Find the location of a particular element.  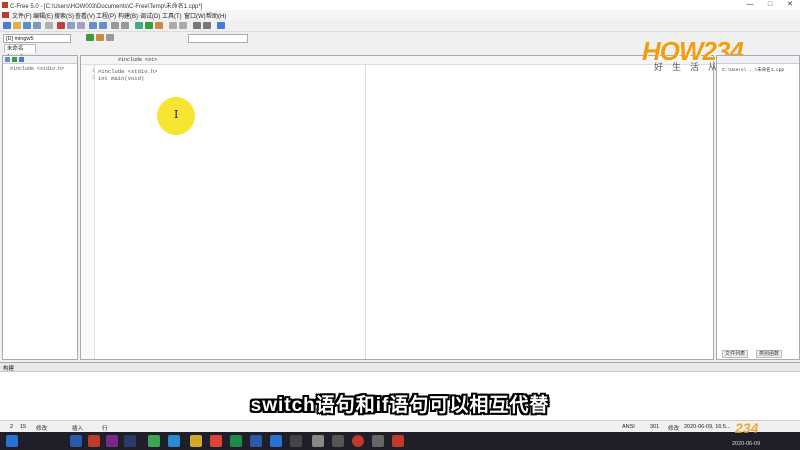

taskbar-folder-icon is located at coordinates (196, 441).